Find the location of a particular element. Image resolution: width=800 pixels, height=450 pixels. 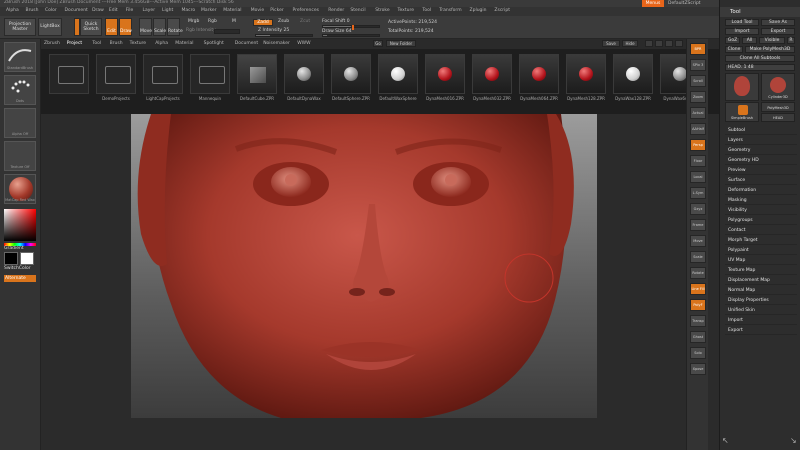

lightbox-tab-project: Project is located at coordinates (74, 43).